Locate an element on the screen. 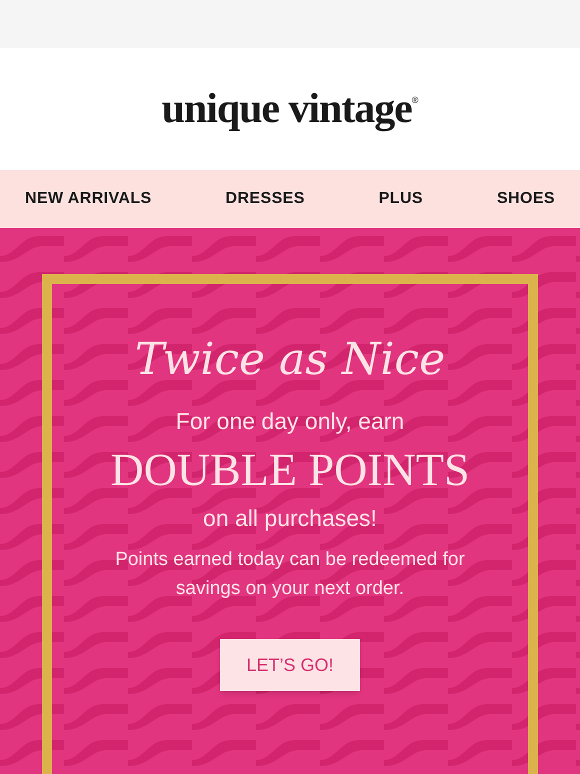 The image size is (580, 774). registered-mark: ® is located at coordinates (415, 100).